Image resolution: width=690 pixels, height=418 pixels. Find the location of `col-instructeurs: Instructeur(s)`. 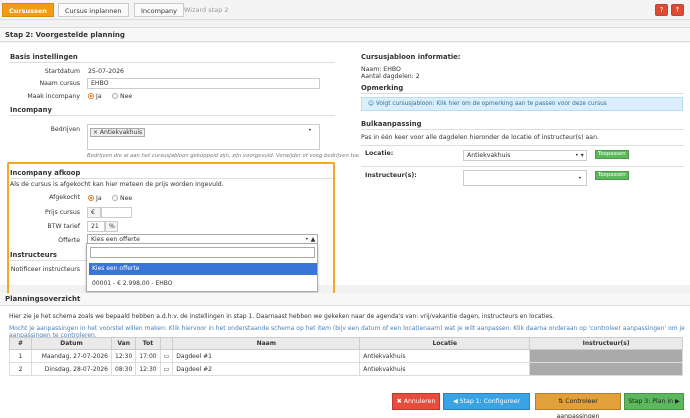

col-instructeurs: Instructeur(s) is located at coordinates (606, 343).